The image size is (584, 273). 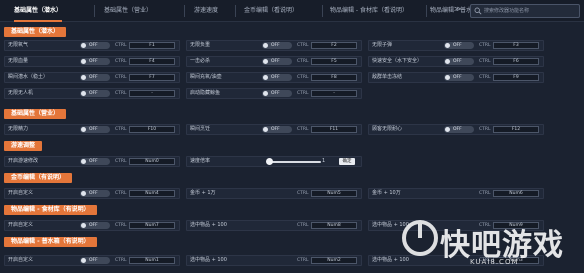 I want to click on hotkey-field: Num0, so click(x=152, y=161).